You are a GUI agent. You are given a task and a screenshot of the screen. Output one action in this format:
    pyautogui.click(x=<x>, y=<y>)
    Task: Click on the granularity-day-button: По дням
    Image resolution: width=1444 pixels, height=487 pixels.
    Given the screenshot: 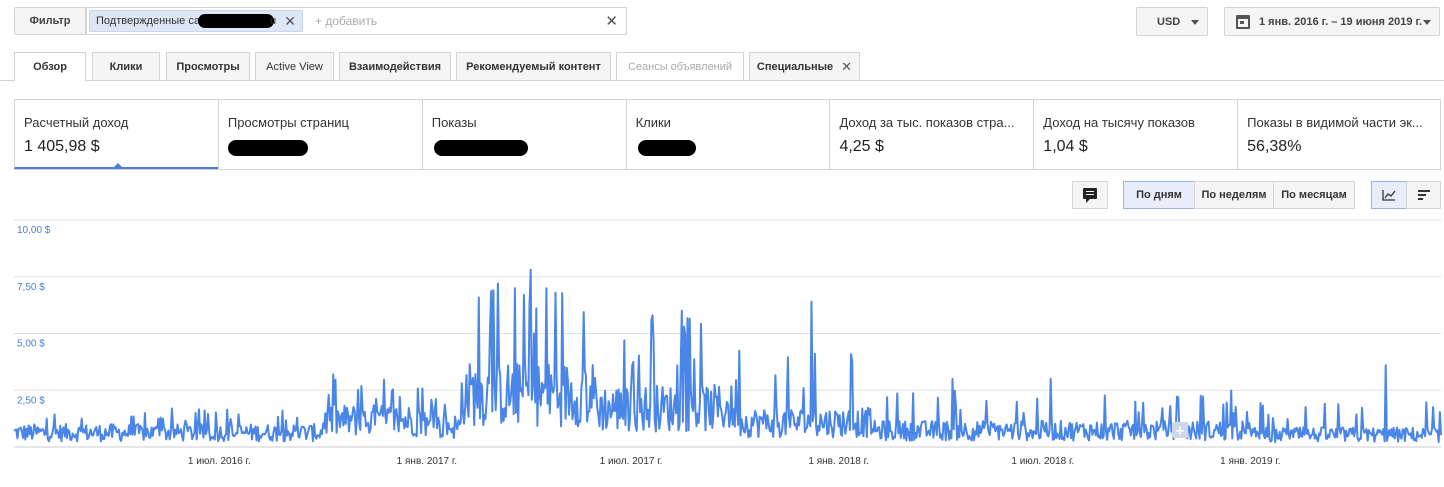 What is the action you would take?
    pyautogui.click(x=1159, y=195)
    